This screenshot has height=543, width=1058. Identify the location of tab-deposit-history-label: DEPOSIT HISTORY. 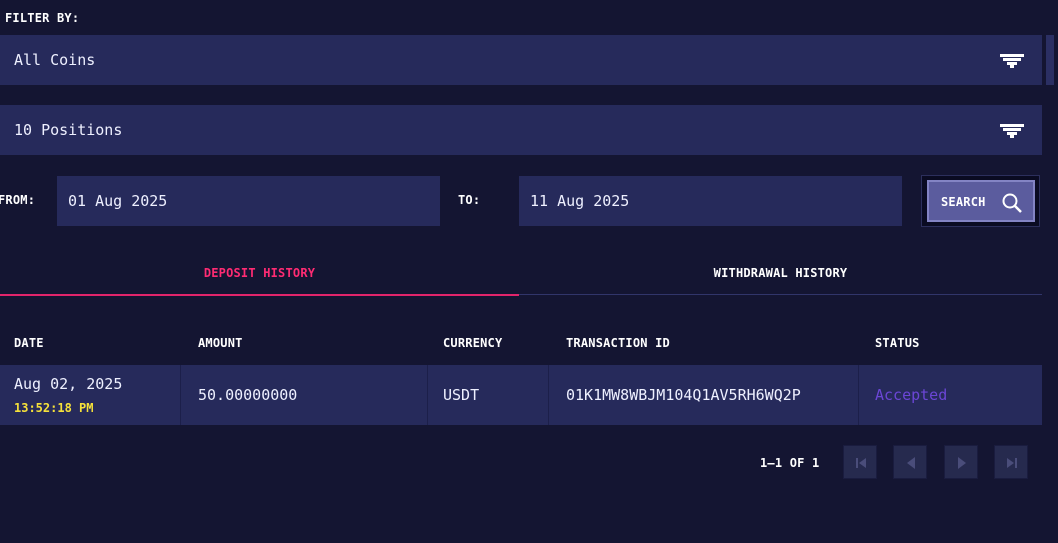
(259, 273).